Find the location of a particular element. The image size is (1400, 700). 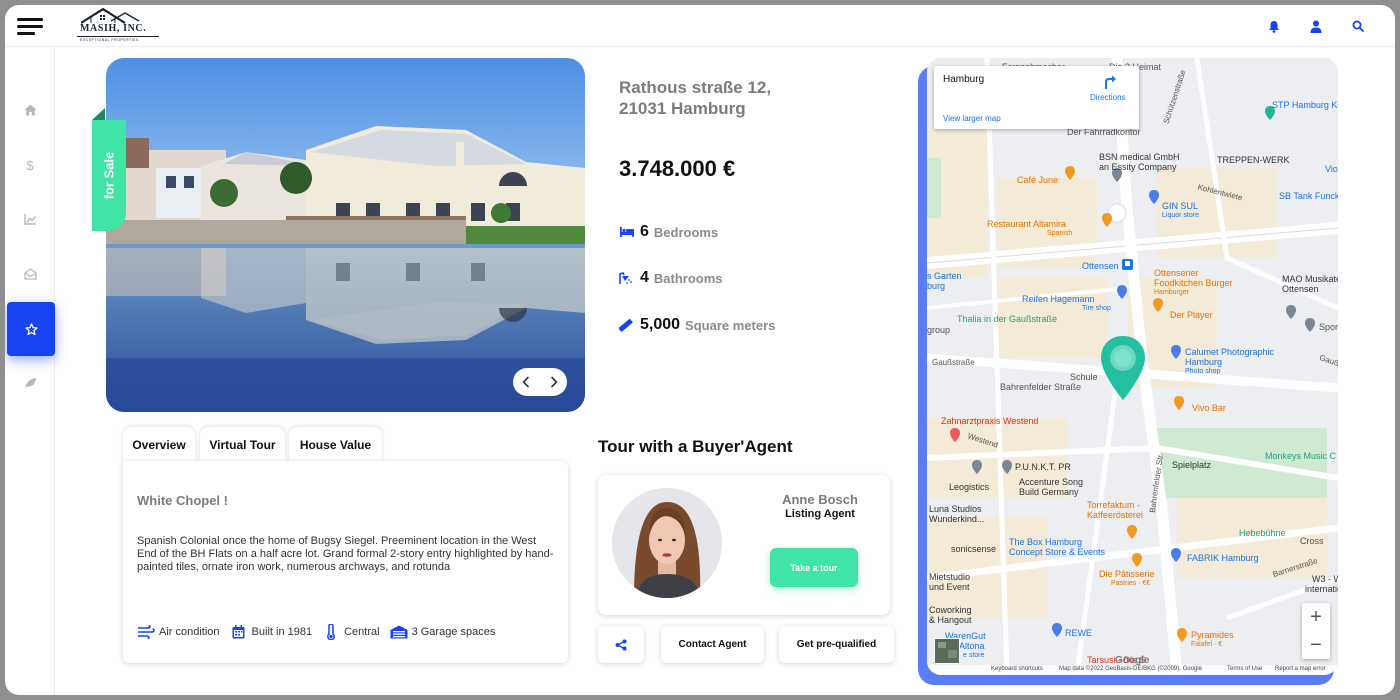

zoom-in-button: + is located at coordinates (1316, 617).